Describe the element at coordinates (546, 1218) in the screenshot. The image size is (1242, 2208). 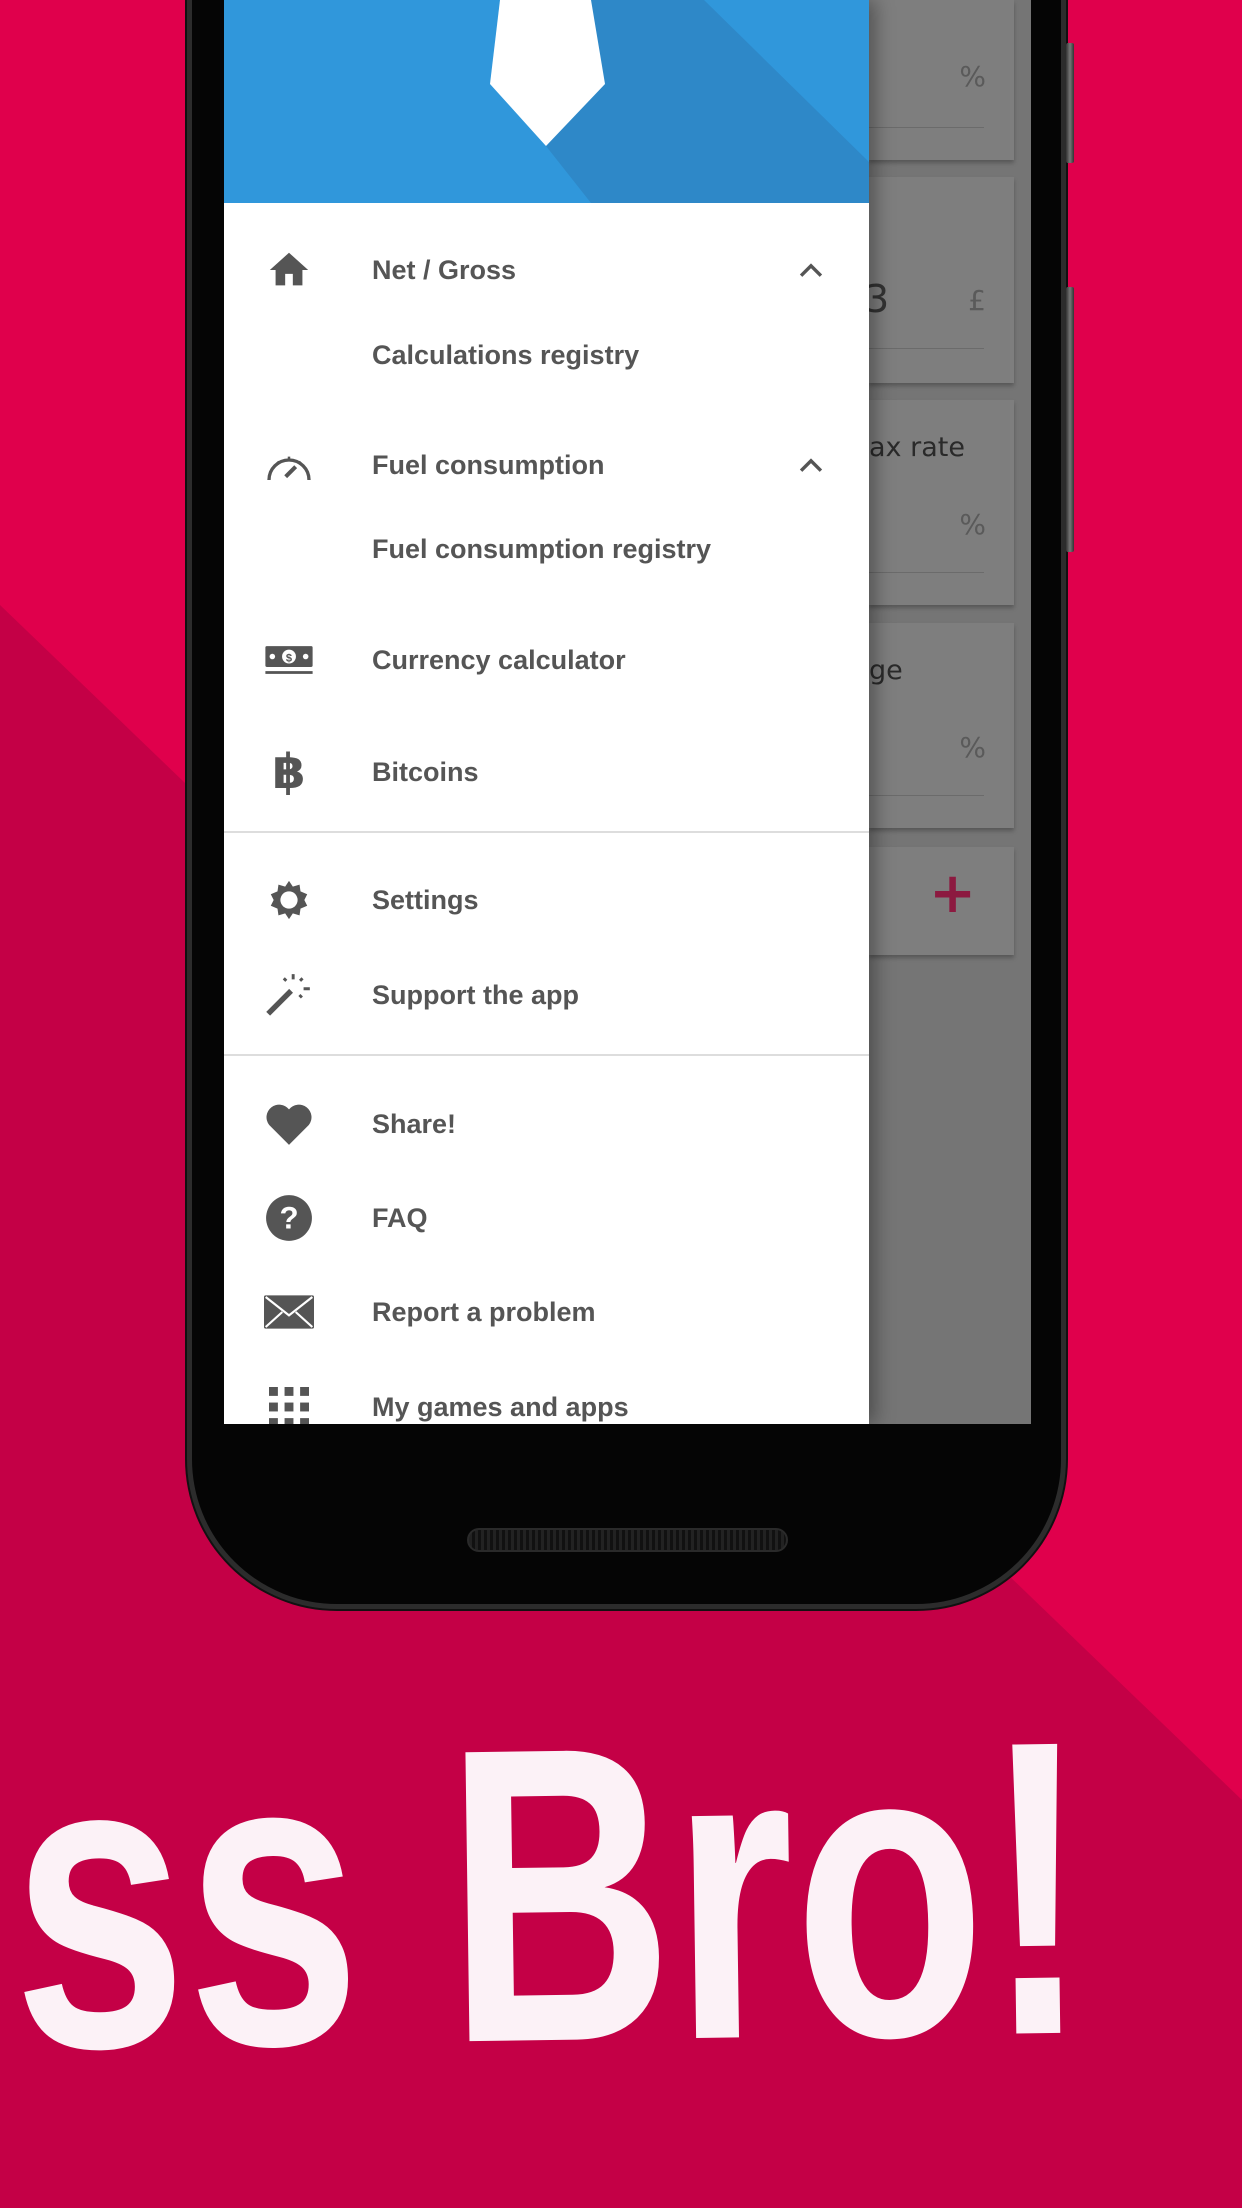
I see `menu-item-faq: ? FAQ` at that location.